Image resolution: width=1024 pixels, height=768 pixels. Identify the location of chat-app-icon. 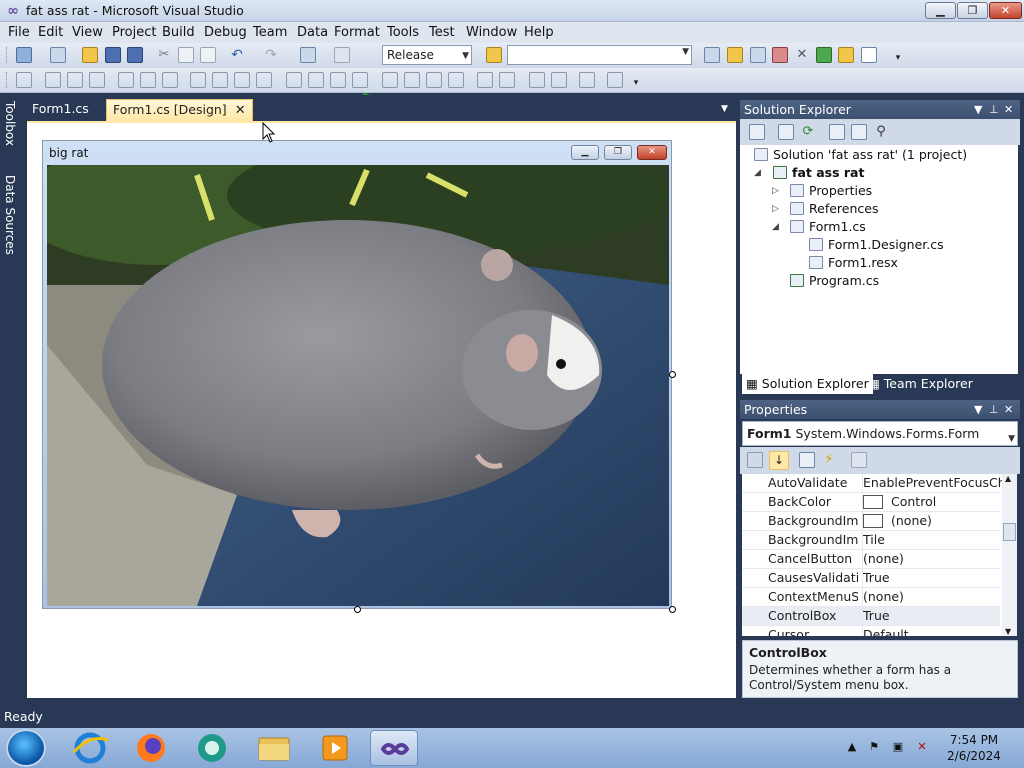
(212, 748).